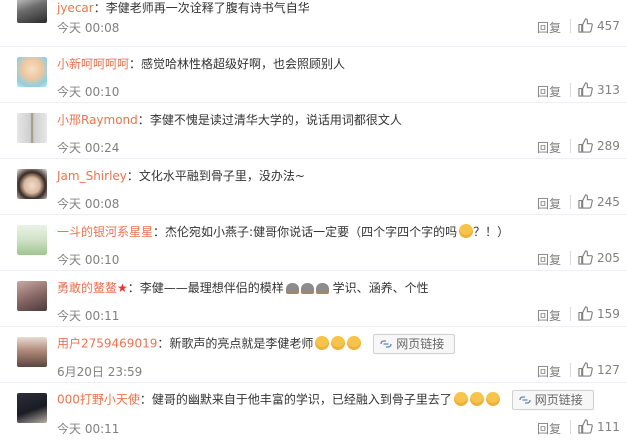 This screenshot has height=445, width=627. What do you see at coordinates (97, 120) in the screenshot?
I see `username: 小邢Raymond` at bounding box center [97, 120].